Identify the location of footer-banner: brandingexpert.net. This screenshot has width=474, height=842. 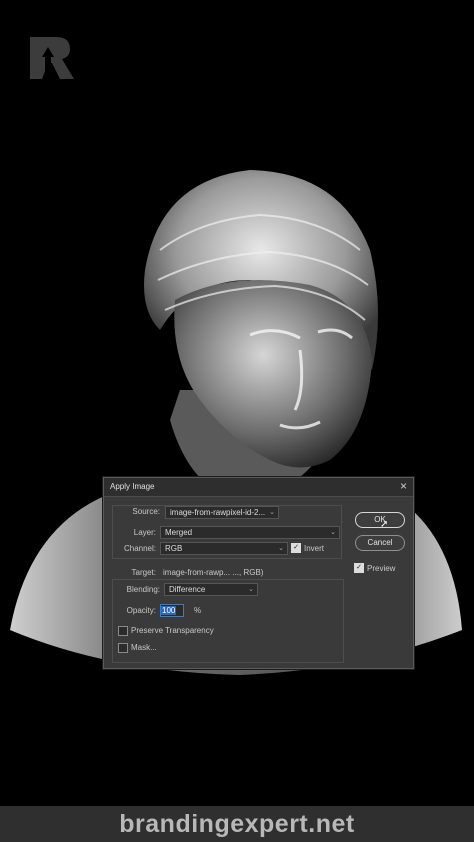
(237, 824).